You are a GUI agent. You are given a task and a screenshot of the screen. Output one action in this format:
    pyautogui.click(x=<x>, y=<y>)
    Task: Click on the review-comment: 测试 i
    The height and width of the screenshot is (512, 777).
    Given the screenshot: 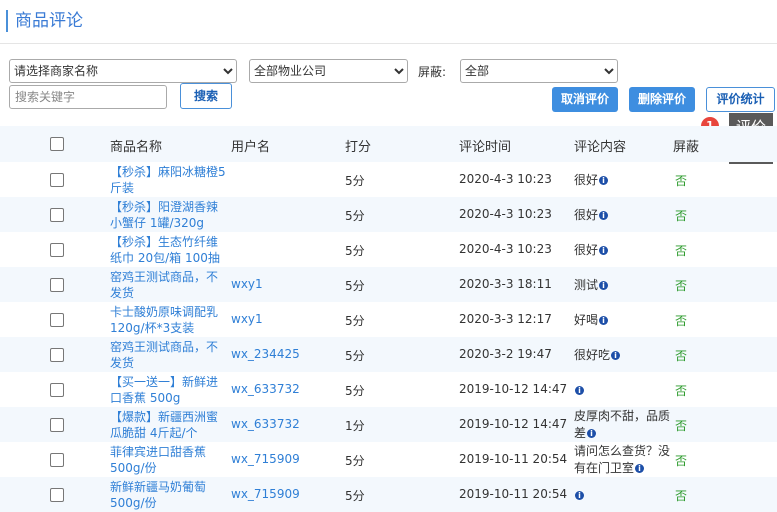 What is the action you would take?
    pyautogui.click(x=626, y=285)
    